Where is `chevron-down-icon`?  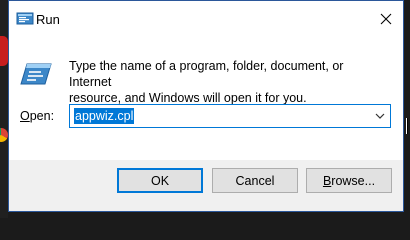 chevron-down-icon is located at coordinates (380, 116).